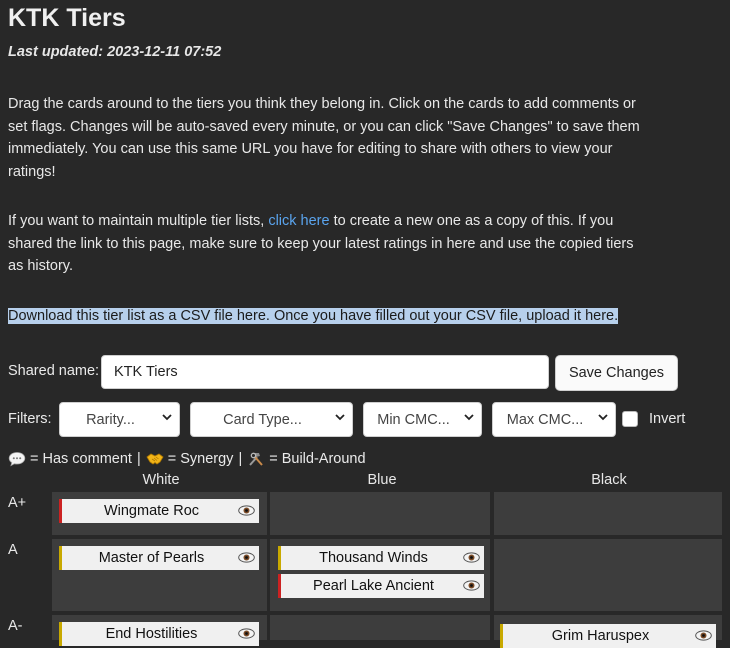  What do you see at coordinates (630, 419) in the screenshot?
I see `invert-checkbox` at bounding box center [630, 419].